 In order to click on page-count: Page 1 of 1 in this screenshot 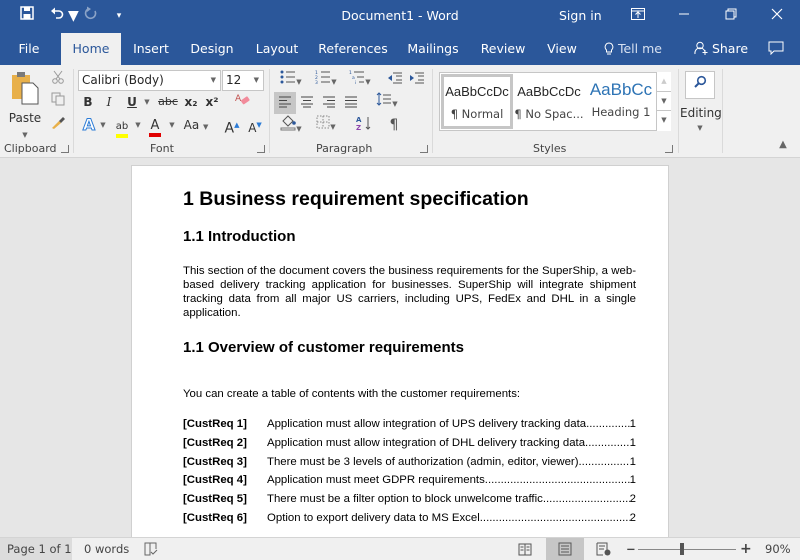, I will do `click(36, 549)`.